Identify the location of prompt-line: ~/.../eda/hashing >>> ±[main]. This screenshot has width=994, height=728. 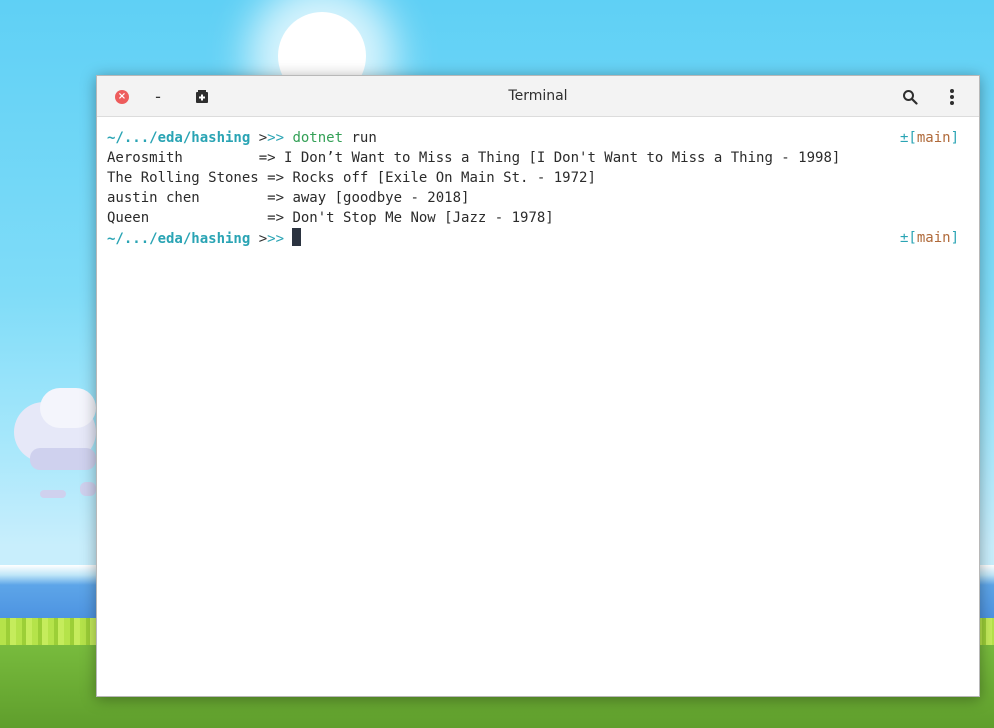
(533, 238).